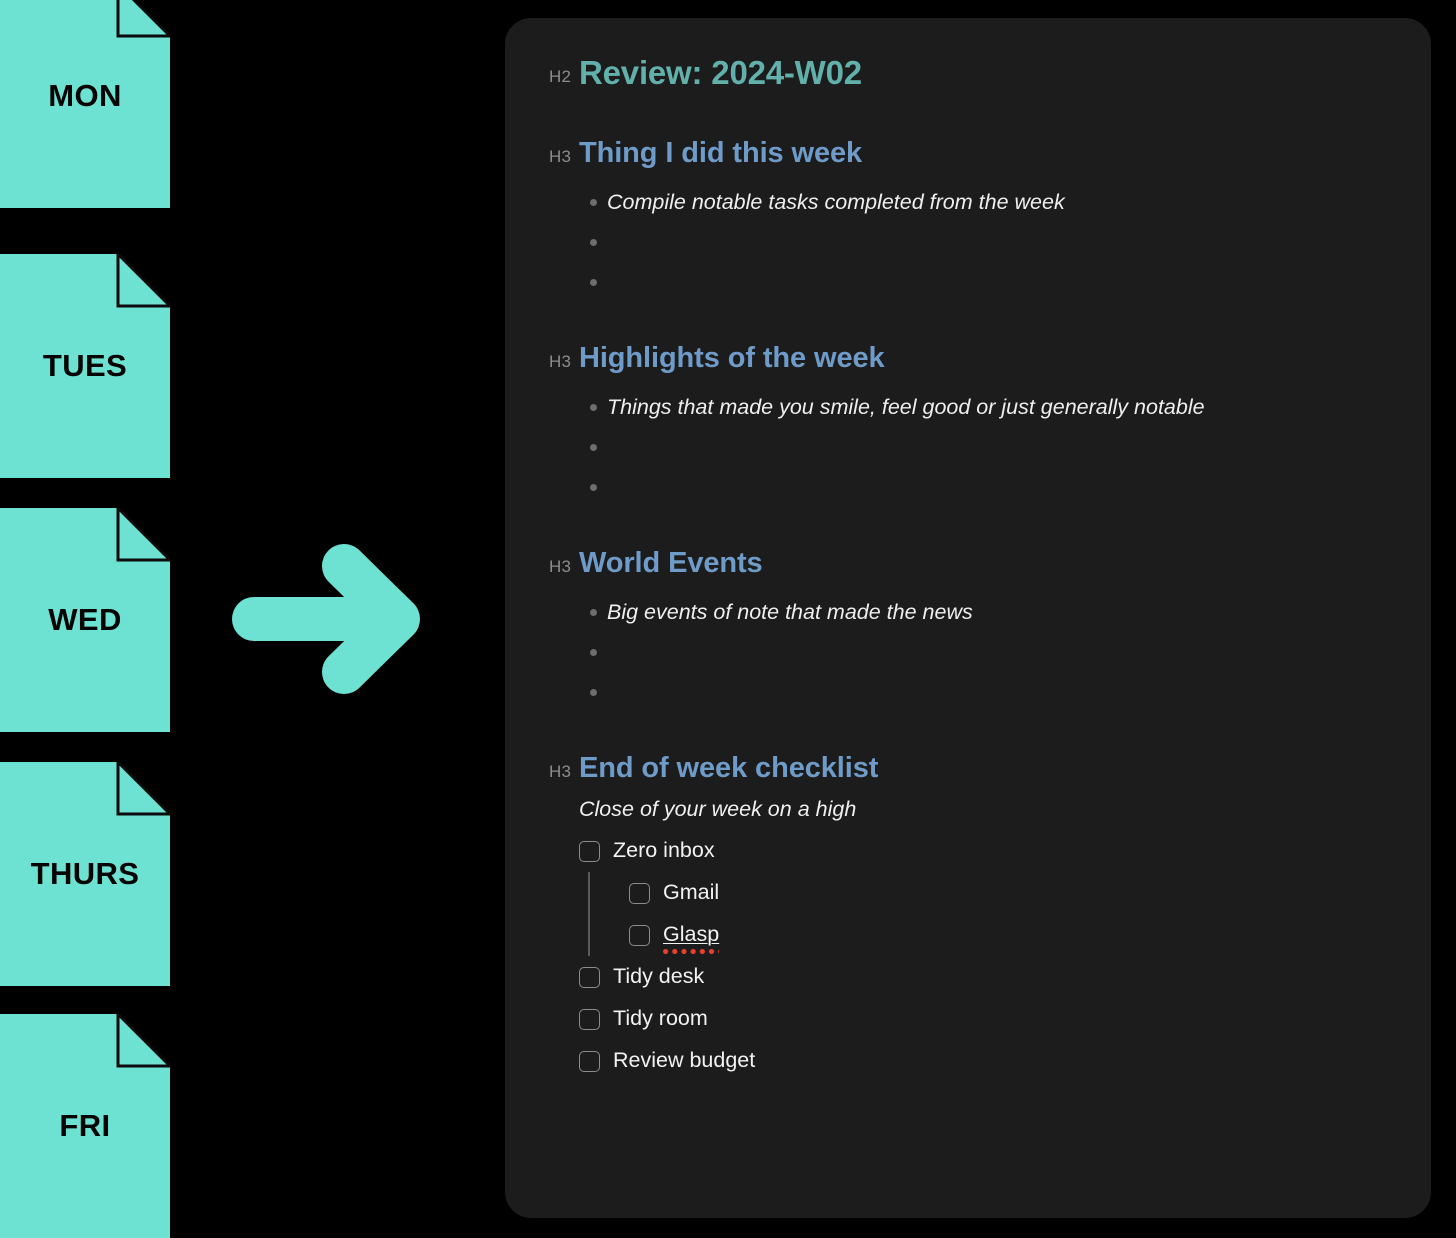  I want to click on list-item: Big events of note that made the news, so click(993, 612).